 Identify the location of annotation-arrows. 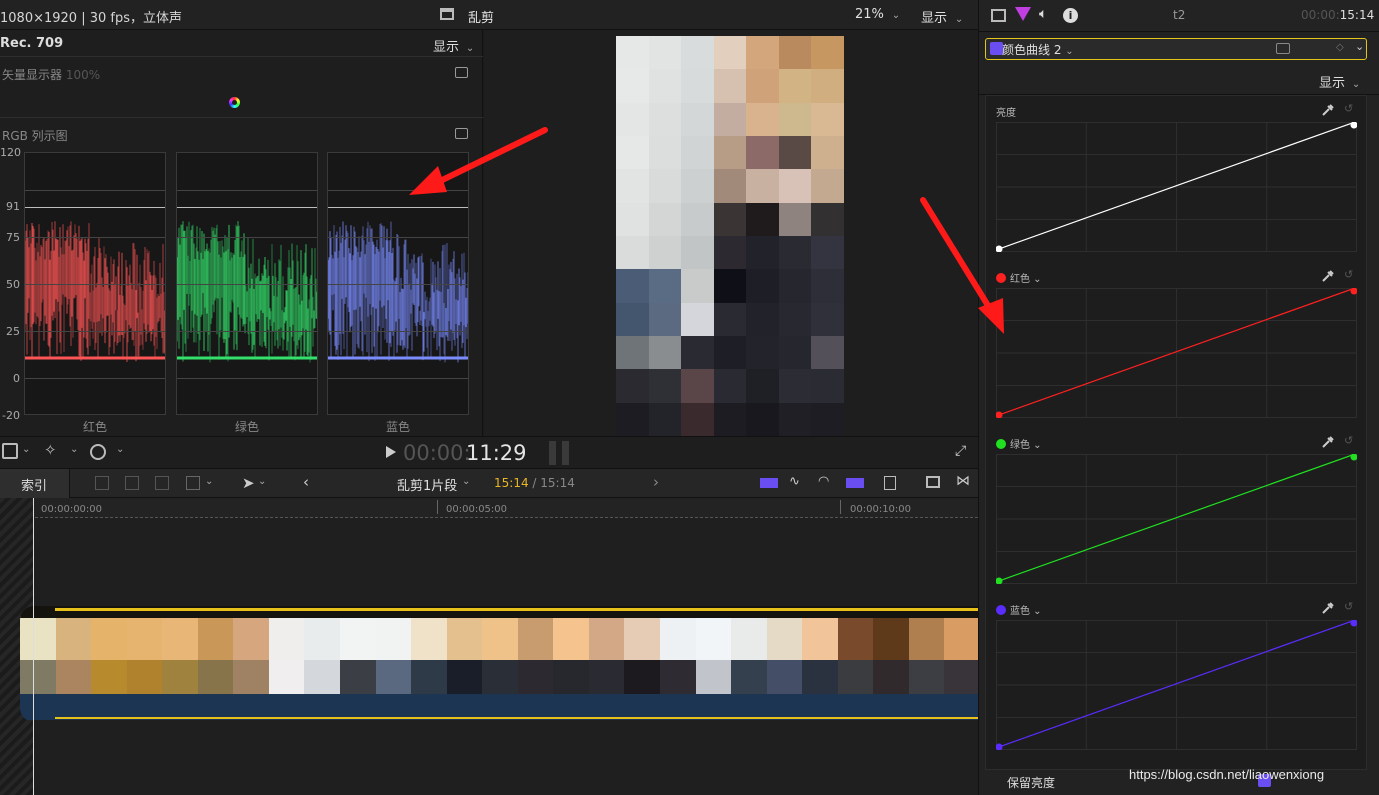
(706, 230).